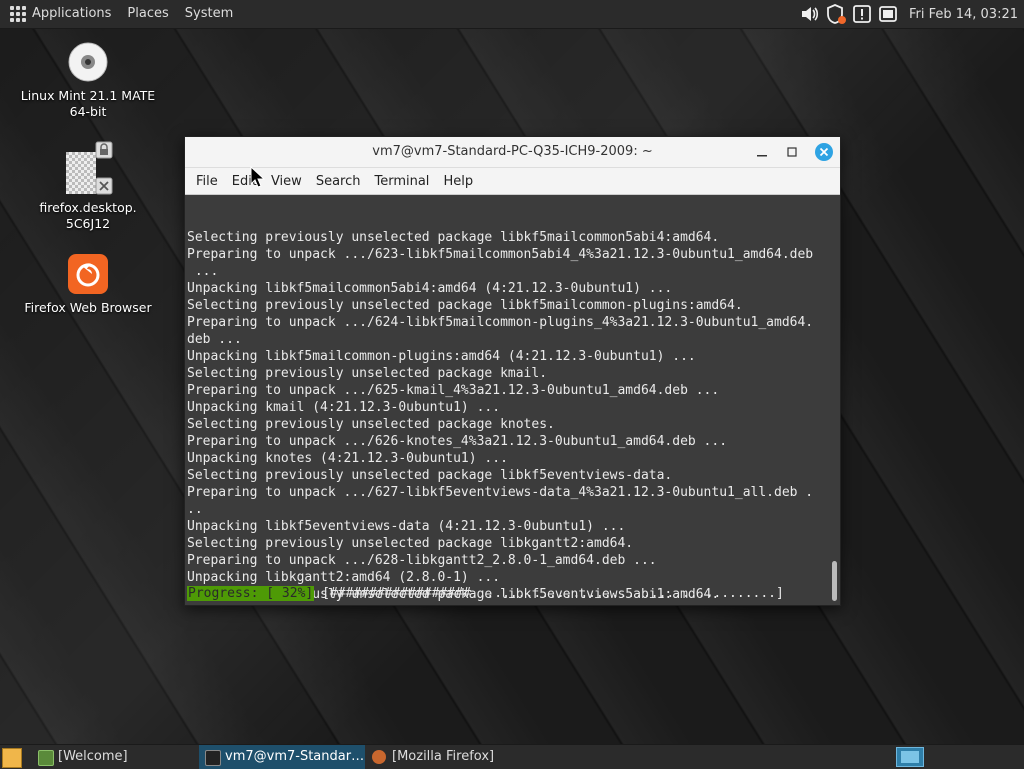 The height and width of the screenshot is (769, 1024). What do you see at coordinates (251, 593) in the screenshot?
I see `progress-label: Progress: [ 32%]` at bounding box center [251, 593].